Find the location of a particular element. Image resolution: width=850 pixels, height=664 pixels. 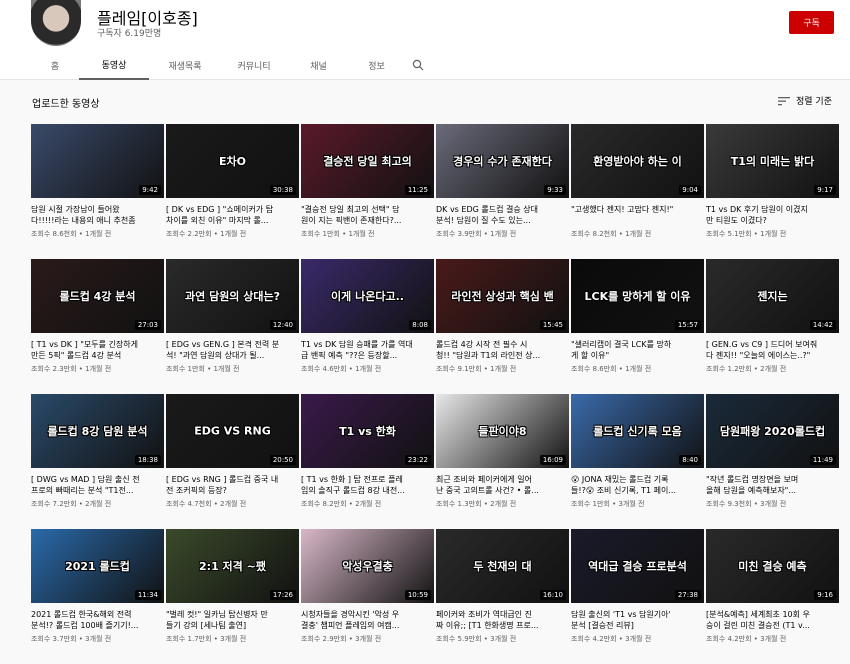

video-meta: 조회수 2.2만회 • 1개월 전 is located at coordinates (206, 234).